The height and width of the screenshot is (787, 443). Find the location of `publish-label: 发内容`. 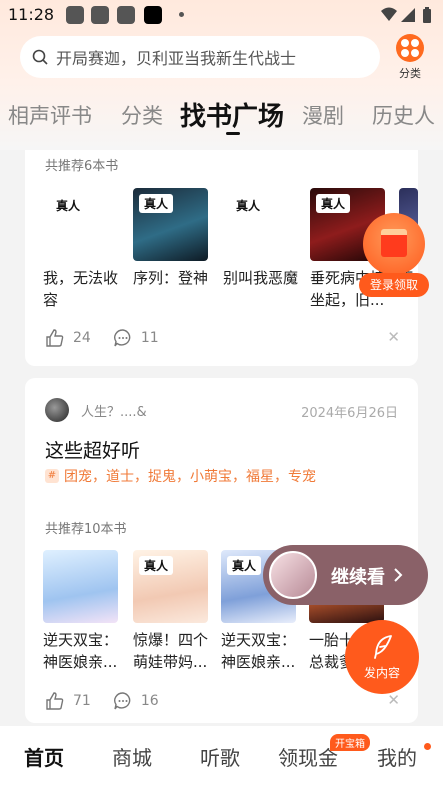

publish-label: 发内容 is located at coordinates (381, 673).